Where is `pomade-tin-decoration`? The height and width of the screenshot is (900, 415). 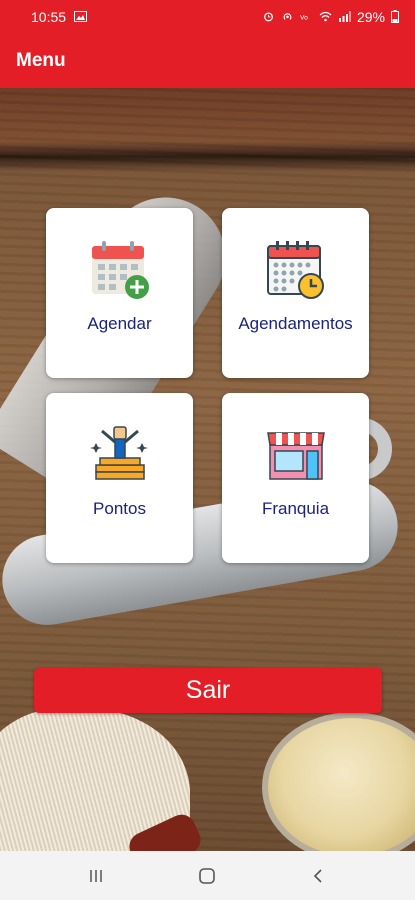 pomade-tin-decoration is located at coordinates (338, 781).